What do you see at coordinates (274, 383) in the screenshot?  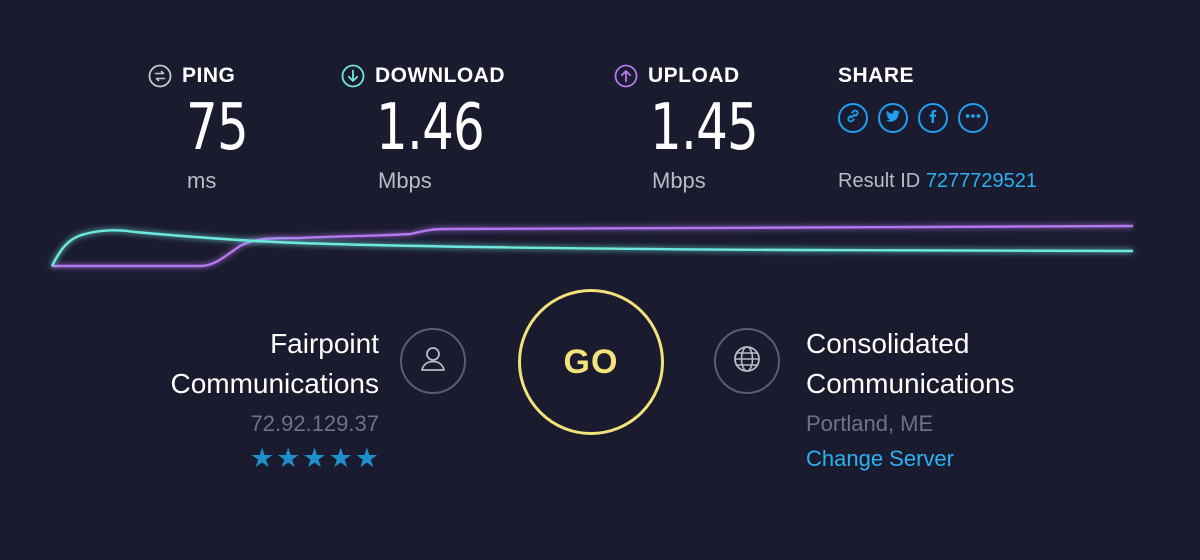 I see `isp-name-line2: Communications` at bounding box center [274, 383].